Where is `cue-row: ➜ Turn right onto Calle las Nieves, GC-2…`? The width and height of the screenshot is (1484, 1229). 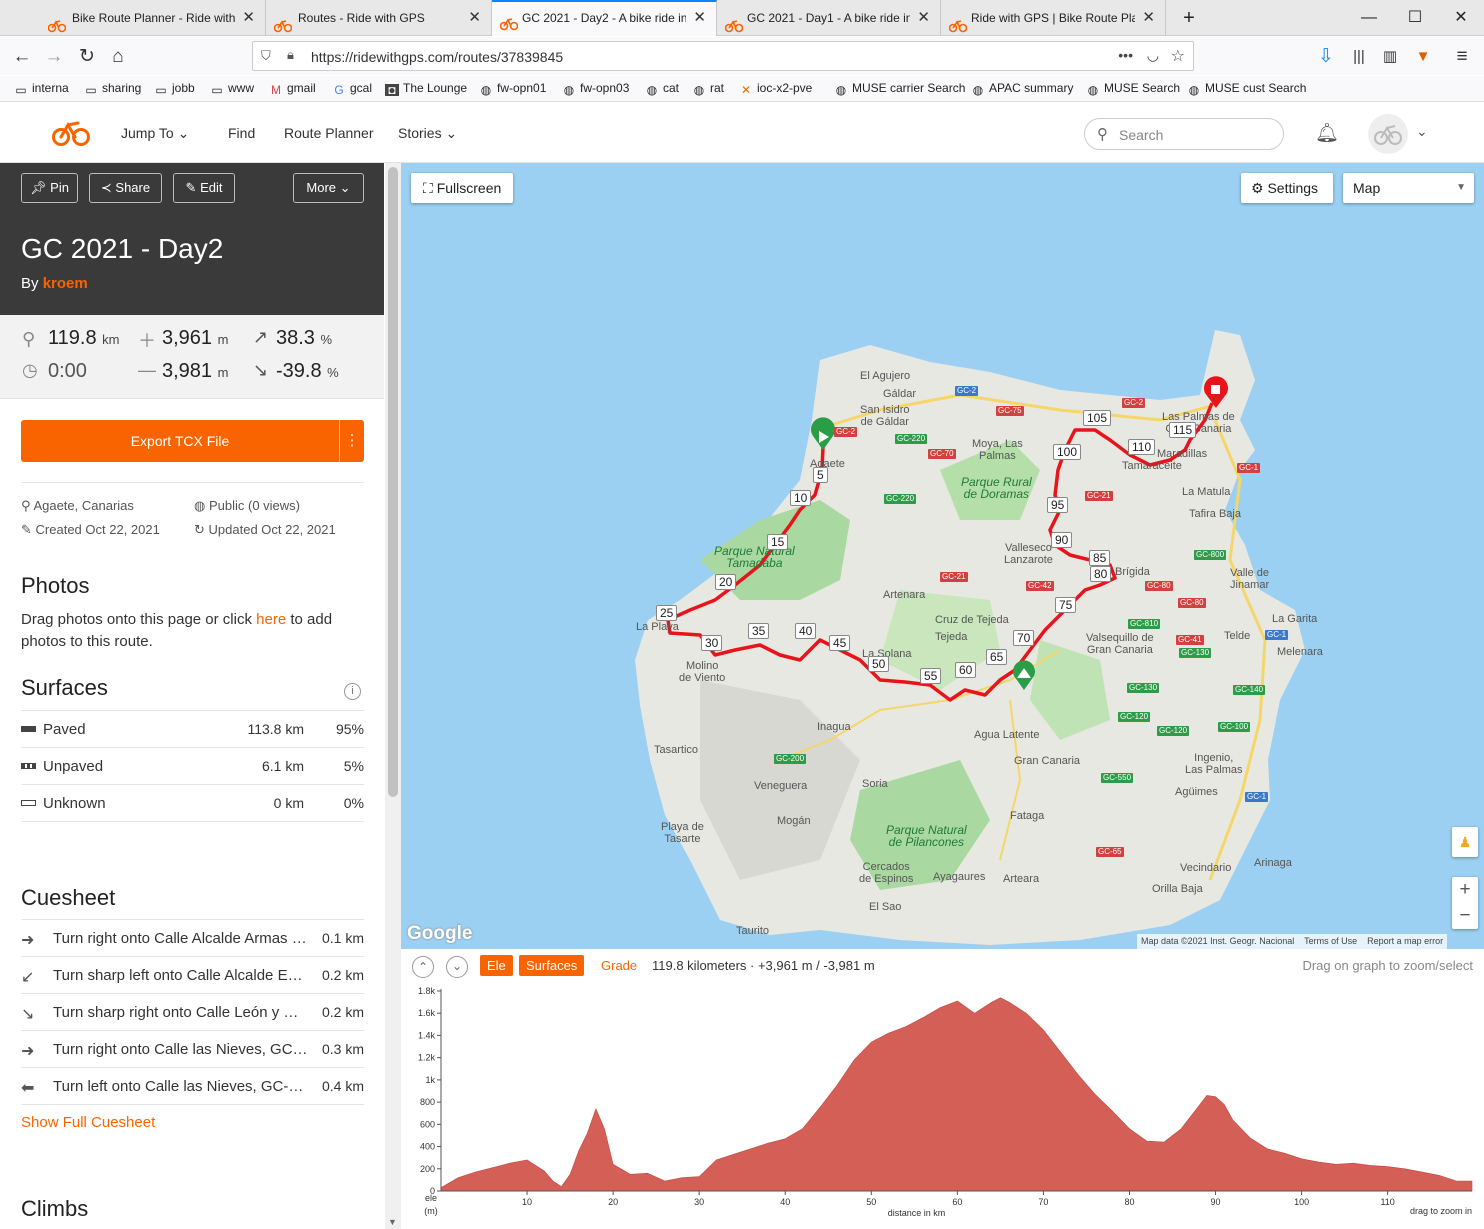 cue-row: ➜ Turn right onto Calle las Nieves, GC-2… is located at coordinates (192, 1049).